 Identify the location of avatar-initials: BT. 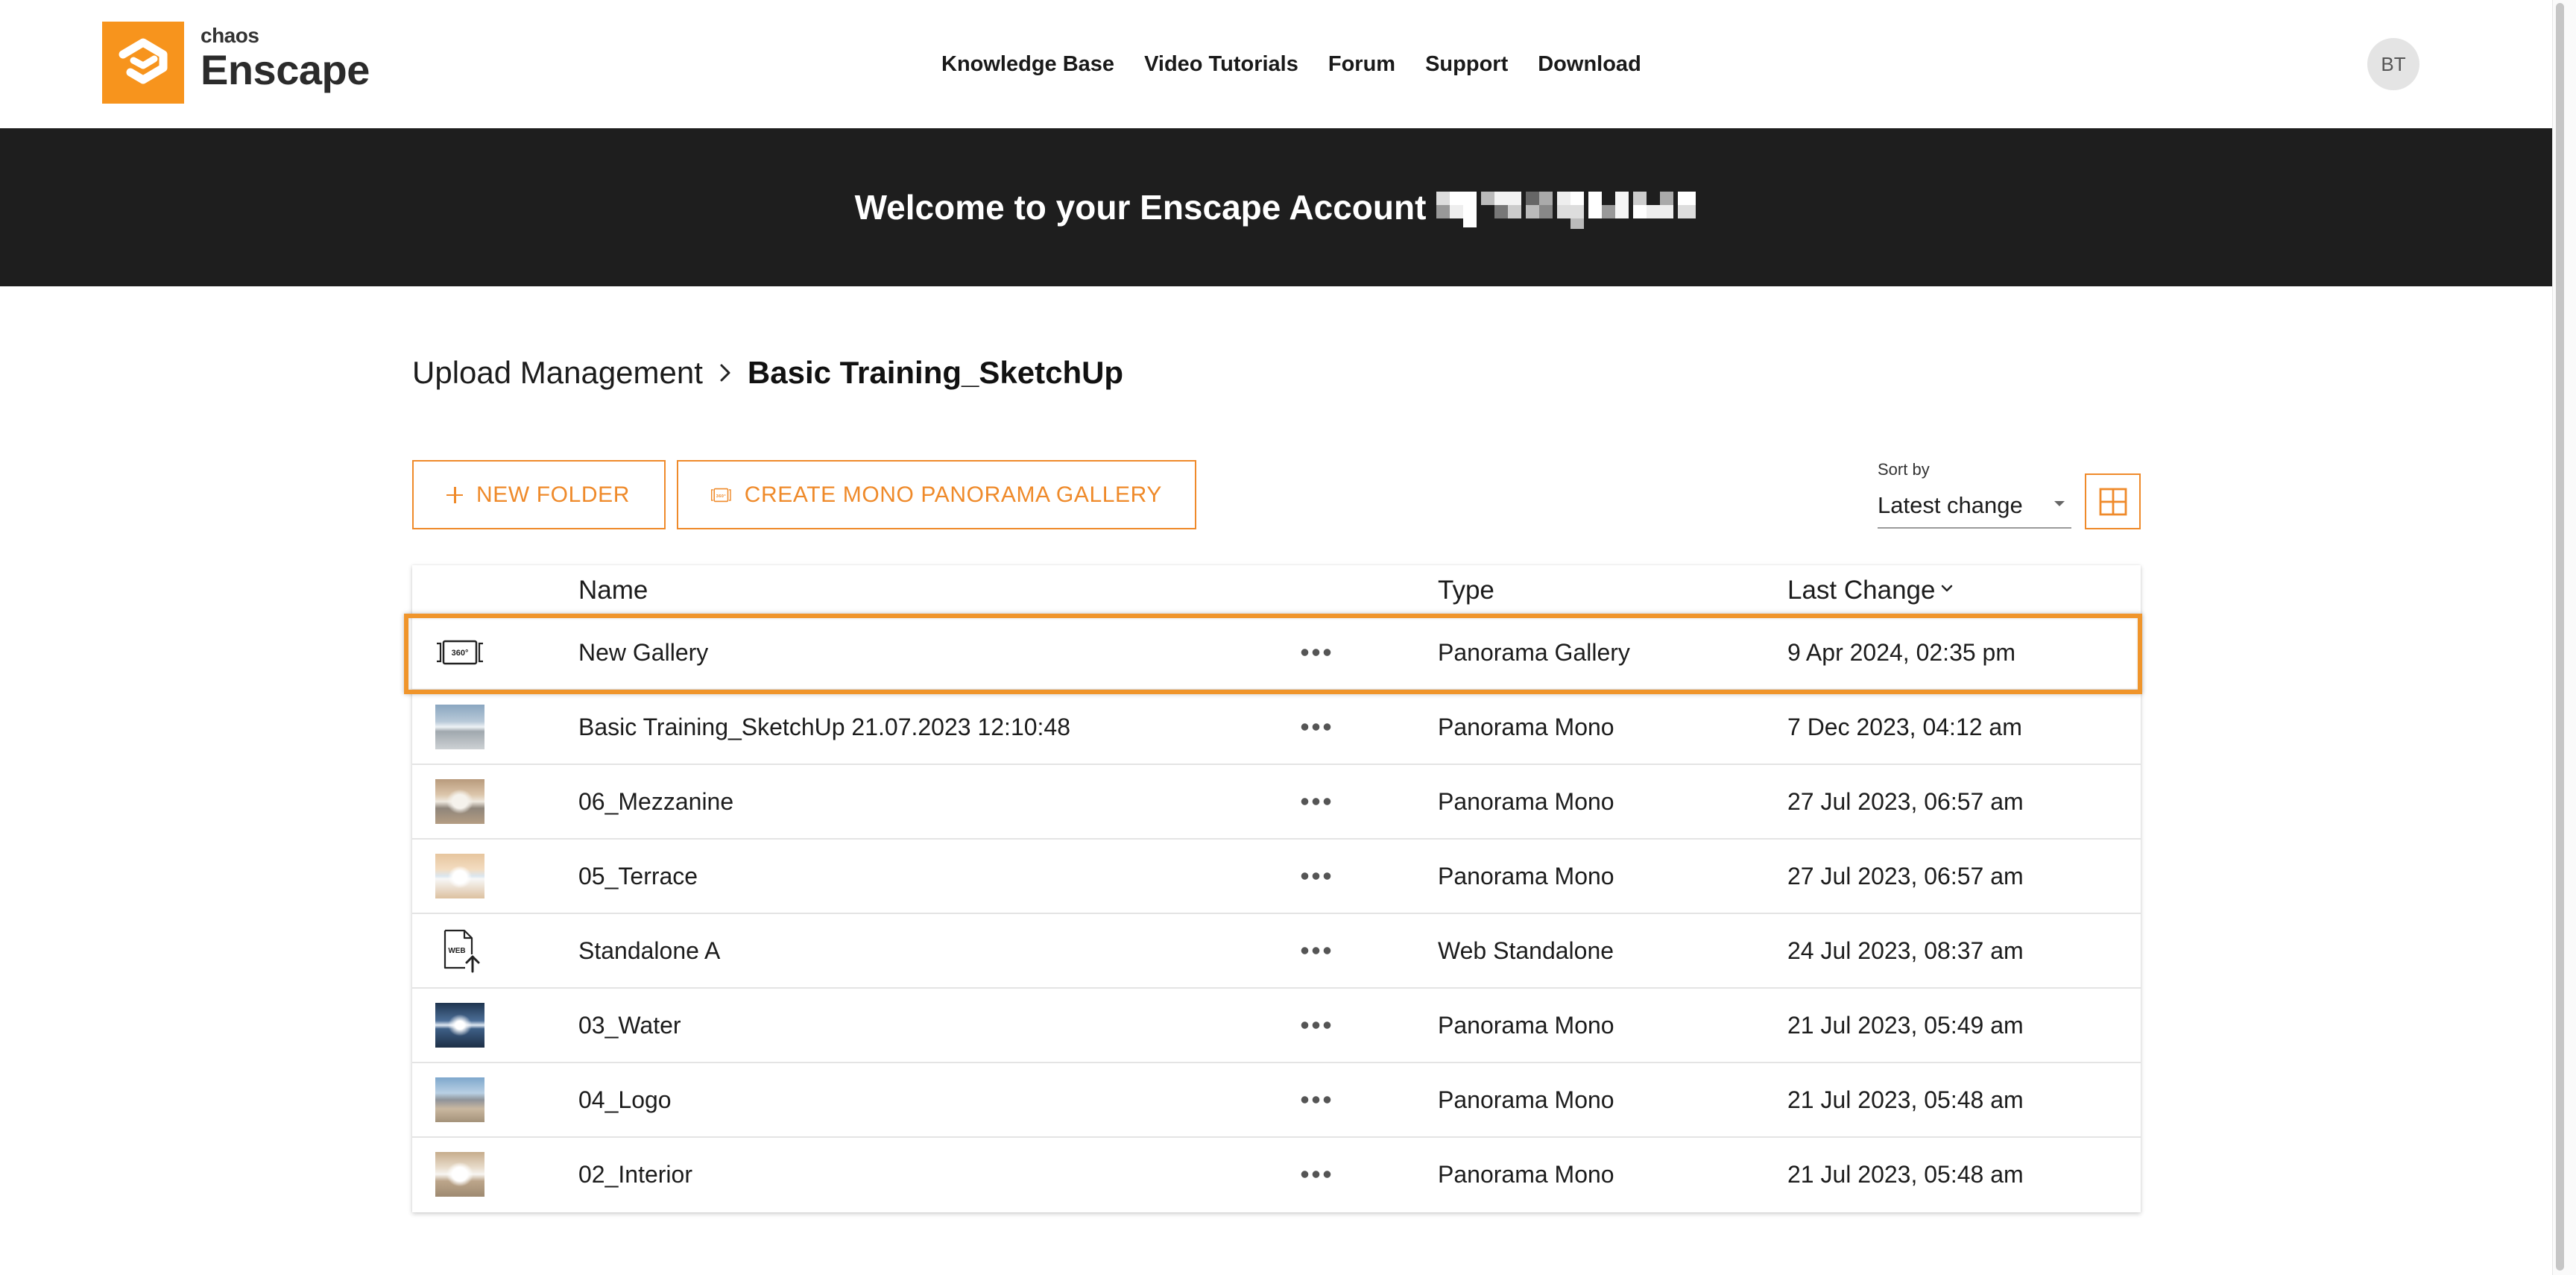
(2393, 63).